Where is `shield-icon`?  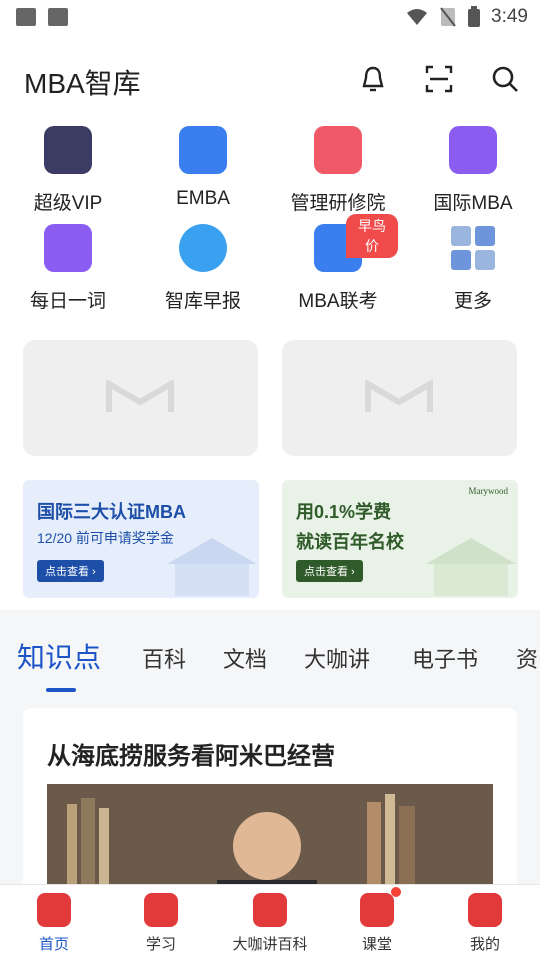 shield-icon is located at coordinates (473, 150).